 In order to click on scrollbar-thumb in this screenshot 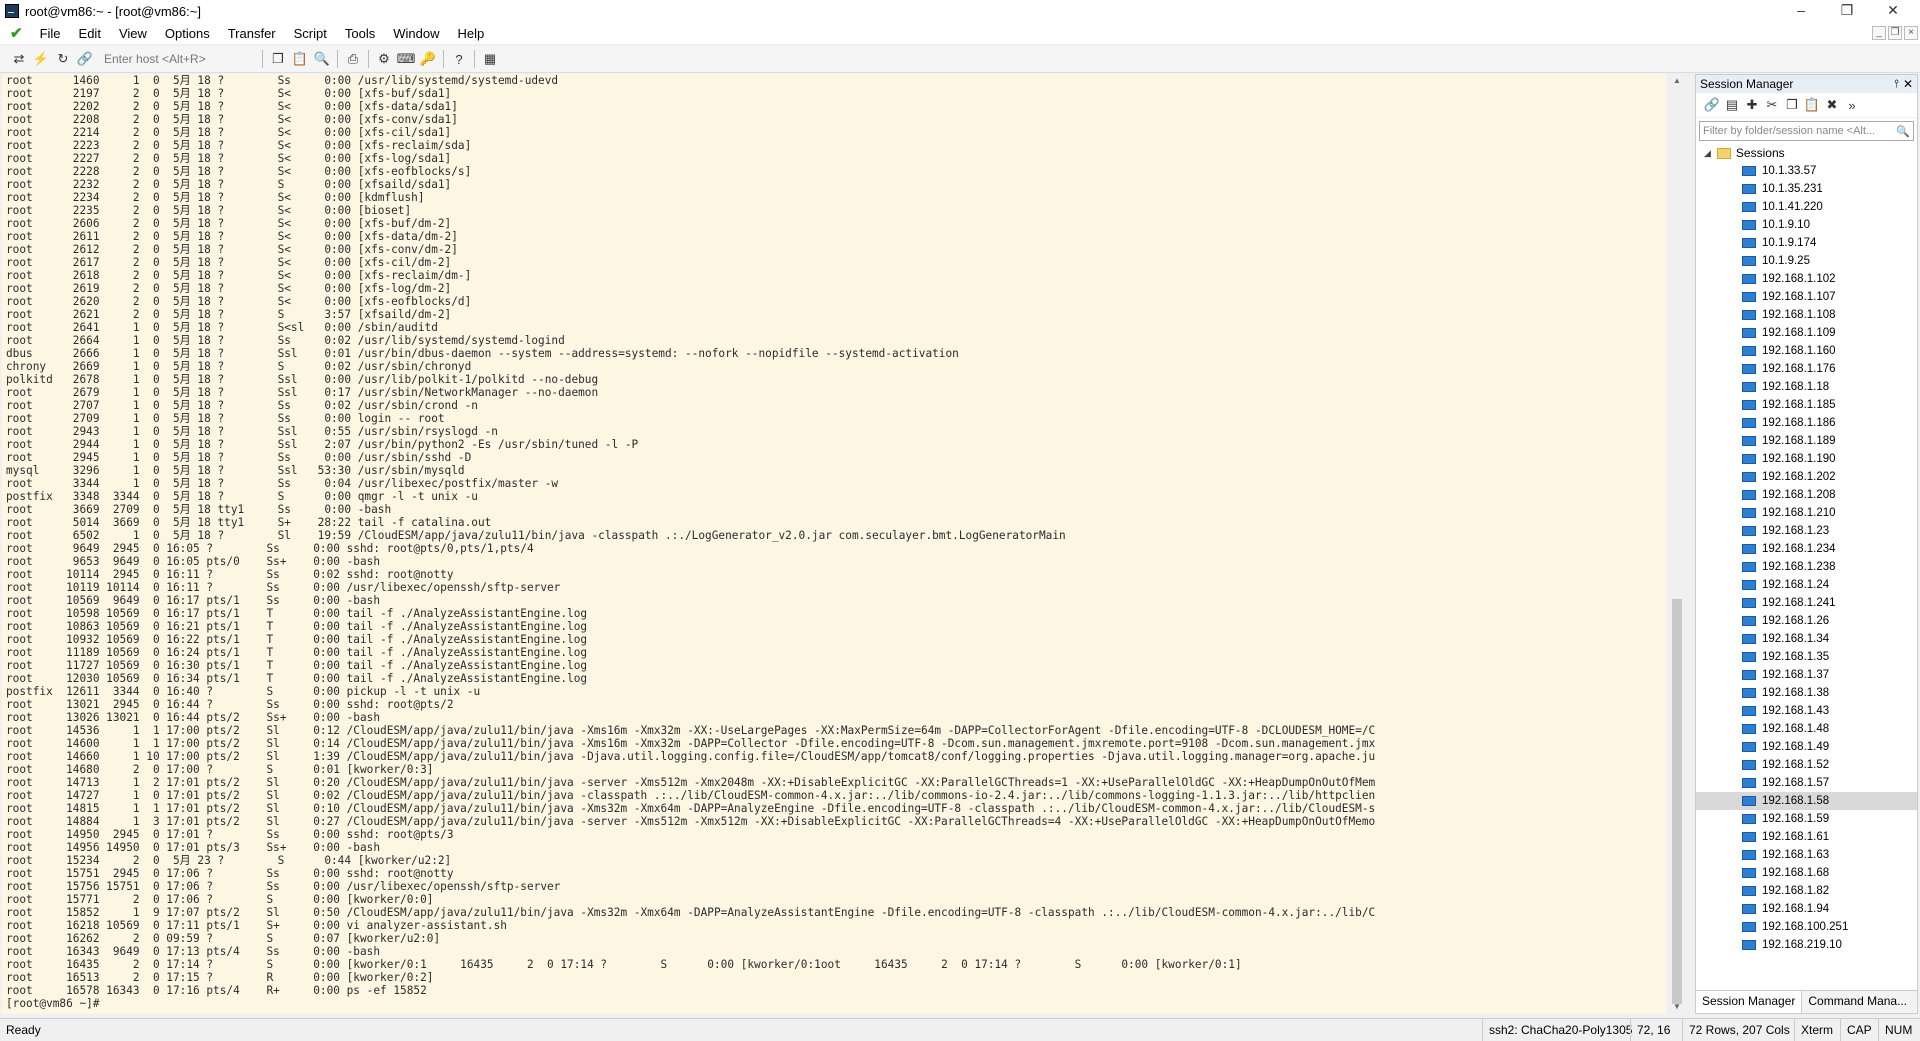, I will do `click(1677, 801)`.